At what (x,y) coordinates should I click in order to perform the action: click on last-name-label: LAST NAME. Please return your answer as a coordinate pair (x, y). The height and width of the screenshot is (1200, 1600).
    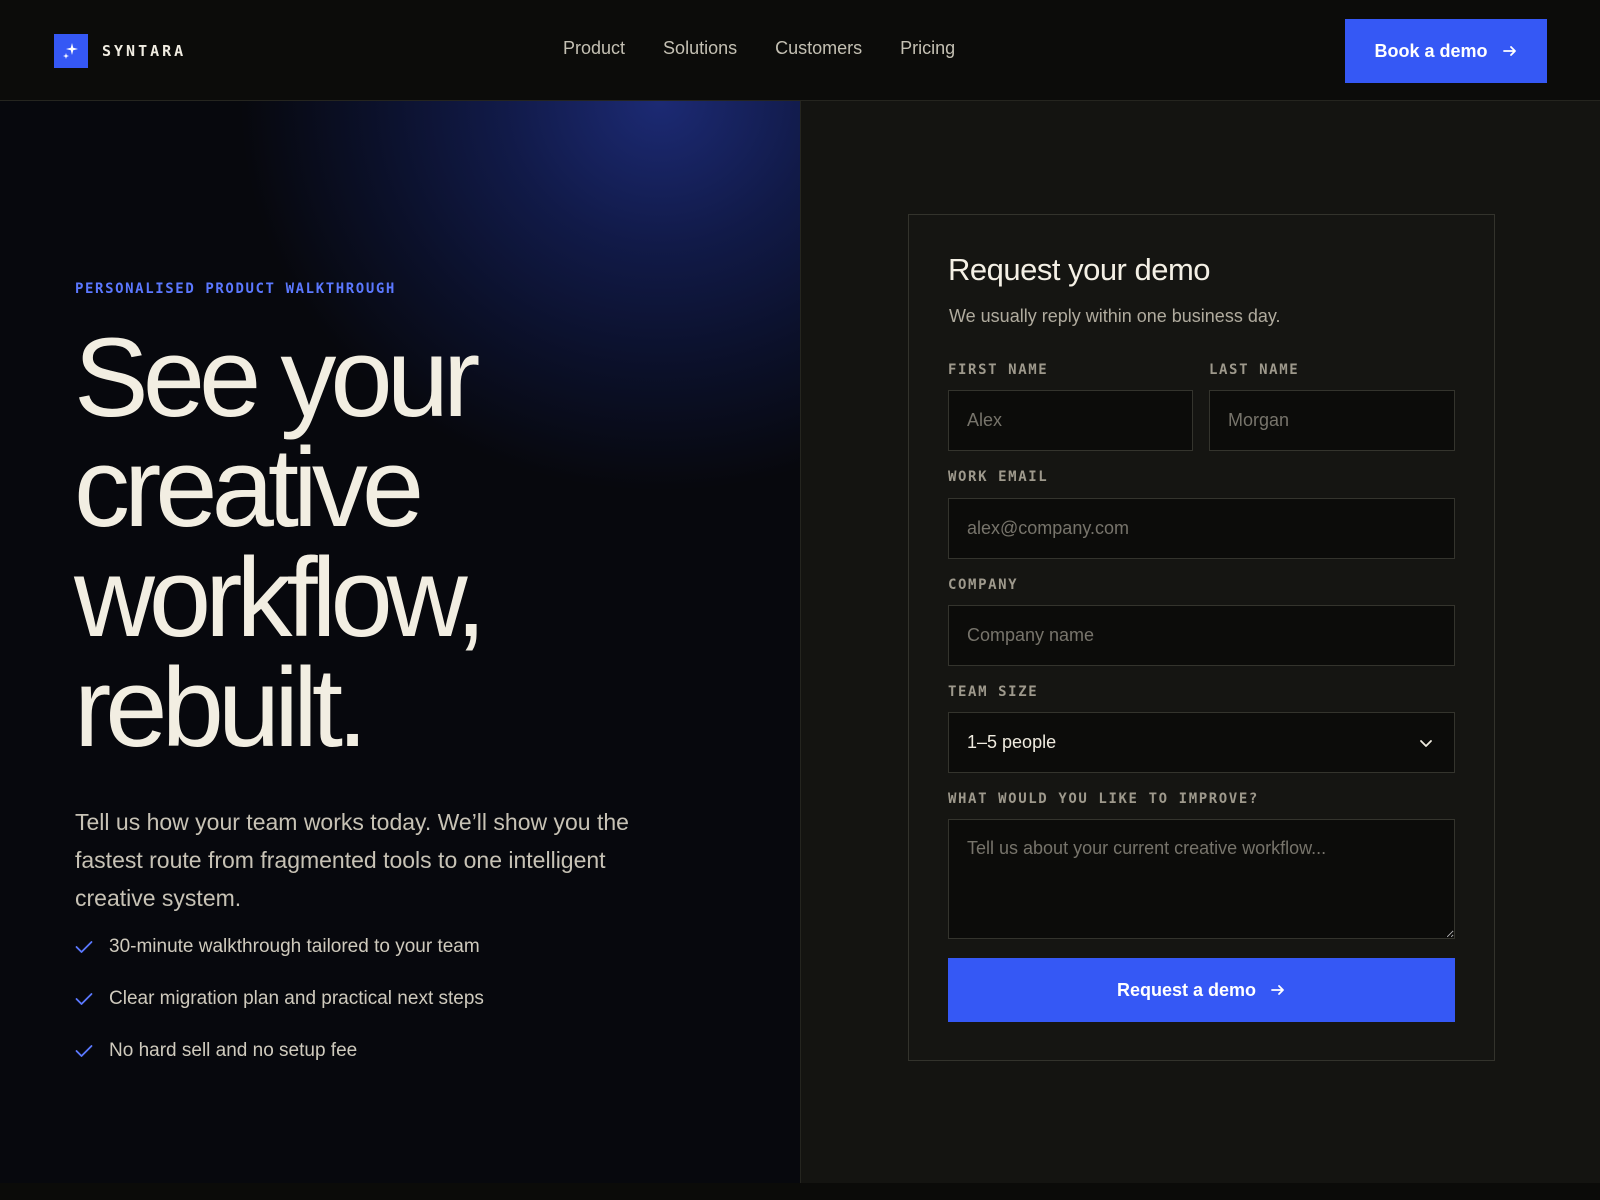
    Looking at the image, I should click on (1254, 370).